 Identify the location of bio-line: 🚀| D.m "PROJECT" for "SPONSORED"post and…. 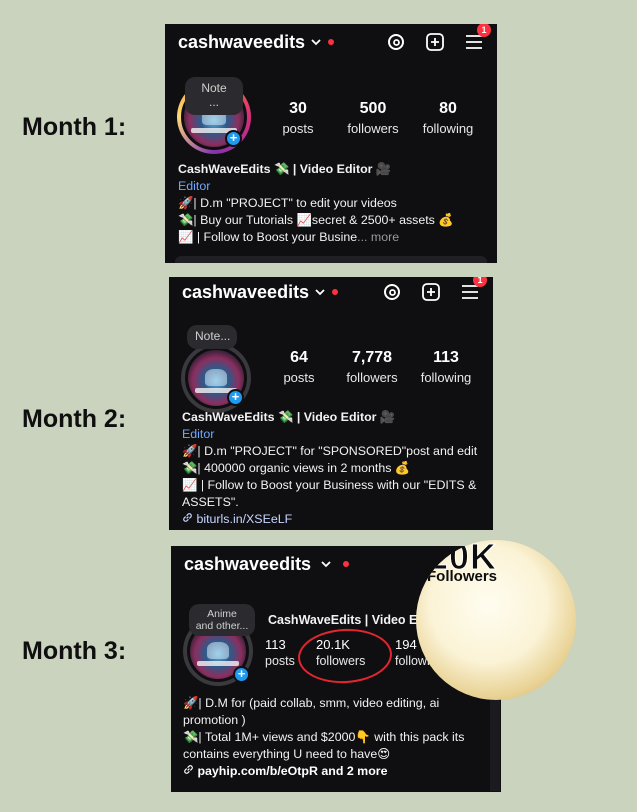
(330, 451).